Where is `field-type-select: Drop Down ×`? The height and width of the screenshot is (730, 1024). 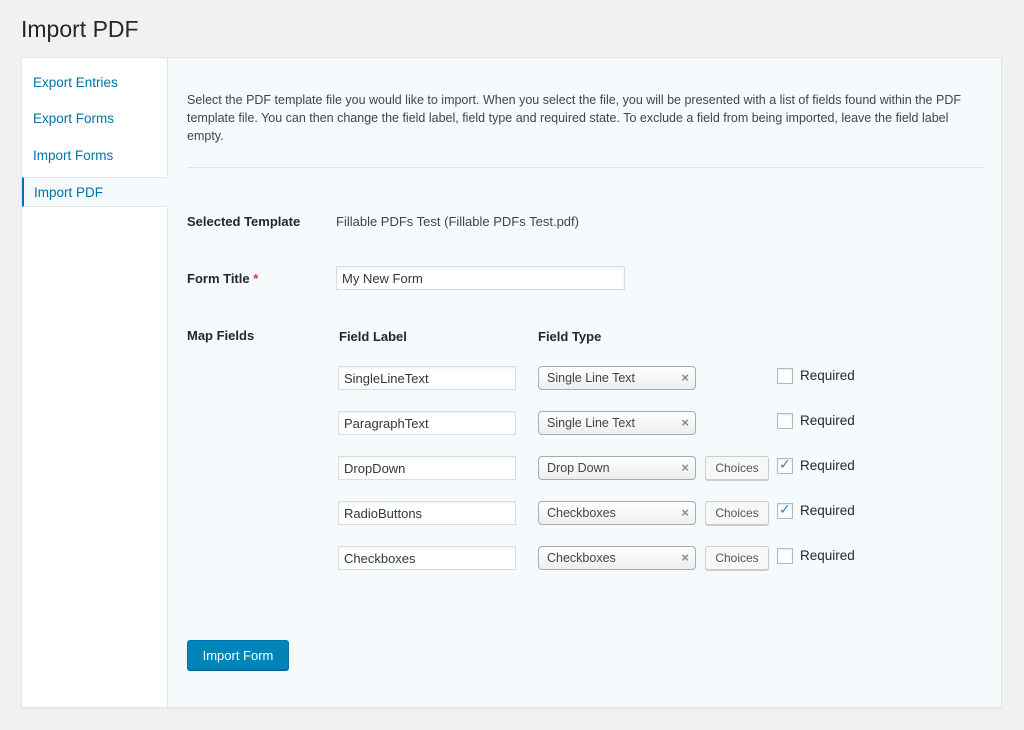
field-type-select: Drop Down × is located at coordinates (617, 468).